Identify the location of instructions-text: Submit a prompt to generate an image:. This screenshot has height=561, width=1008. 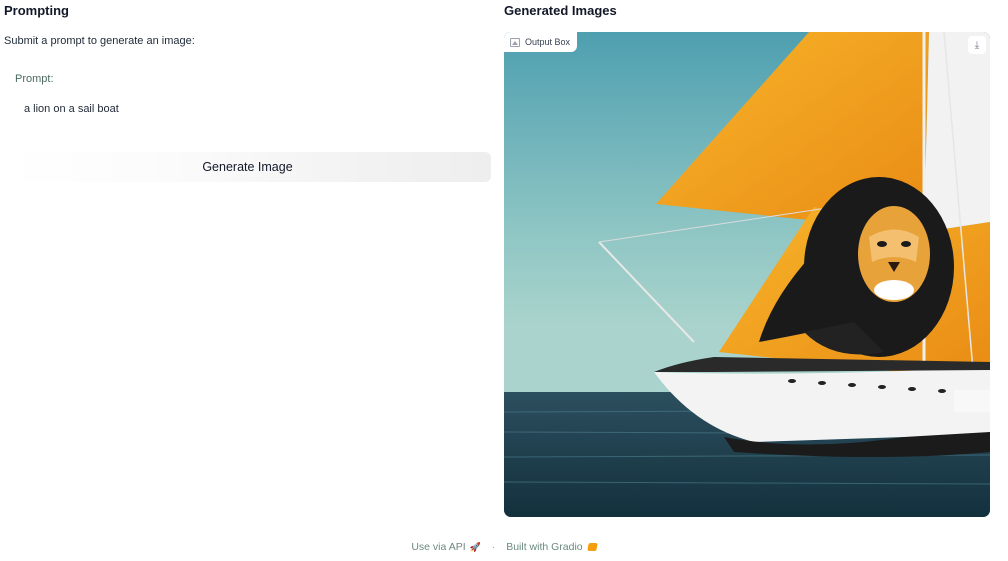
(99, 41).